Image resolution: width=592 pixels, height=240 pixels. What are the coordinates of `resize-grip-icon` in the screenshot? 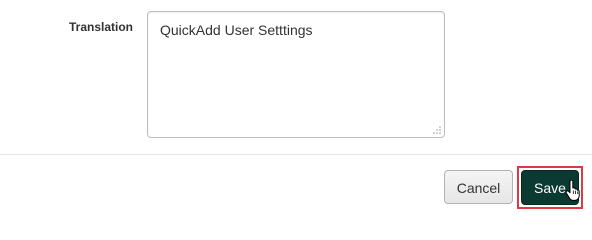 It's located at (437, 130).